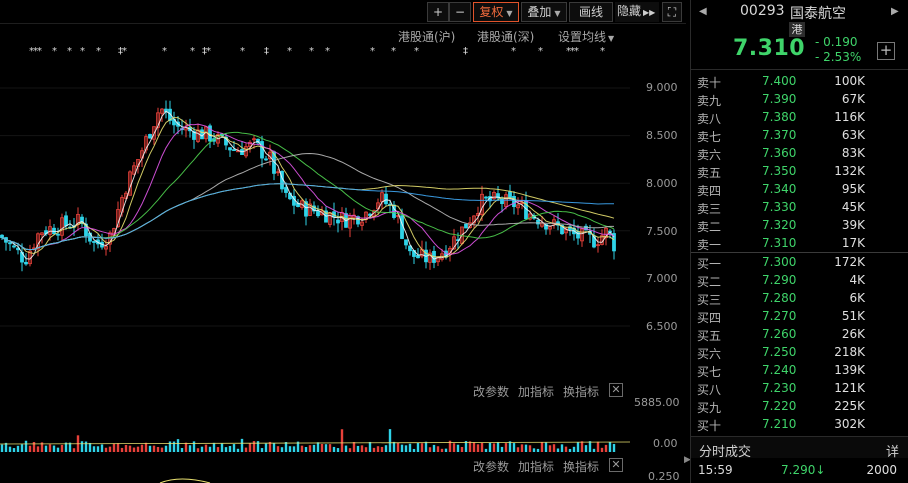  I want to click on order-book-row: 卖九 7.390 67K, so click(799, 99).